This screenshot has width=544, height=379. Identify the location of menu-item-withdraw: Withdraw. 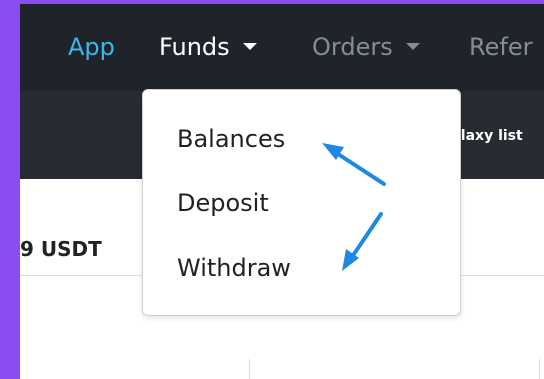
(234, 268).